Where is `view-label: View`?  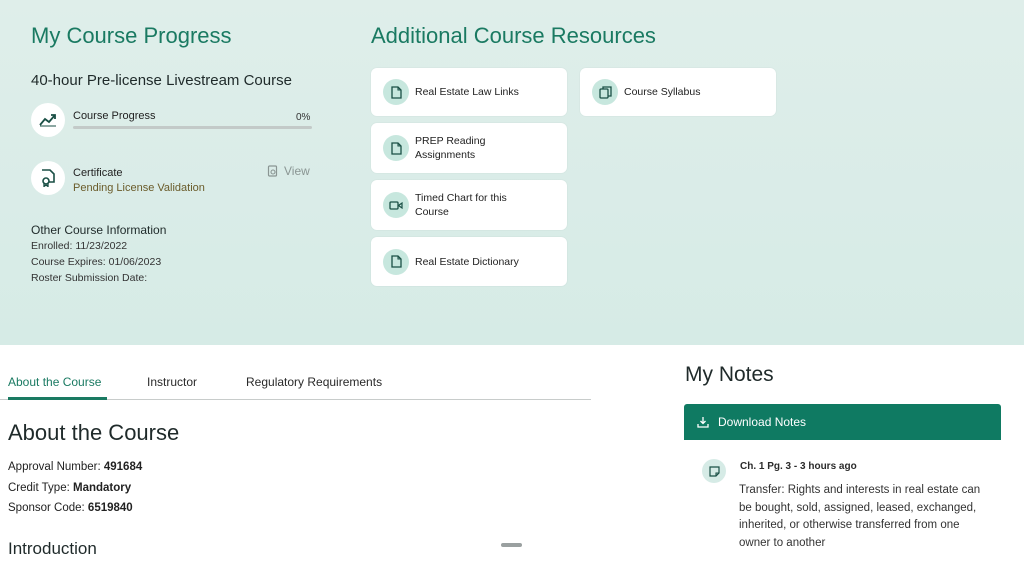
view-label: View is located at coordinates (297, 171).